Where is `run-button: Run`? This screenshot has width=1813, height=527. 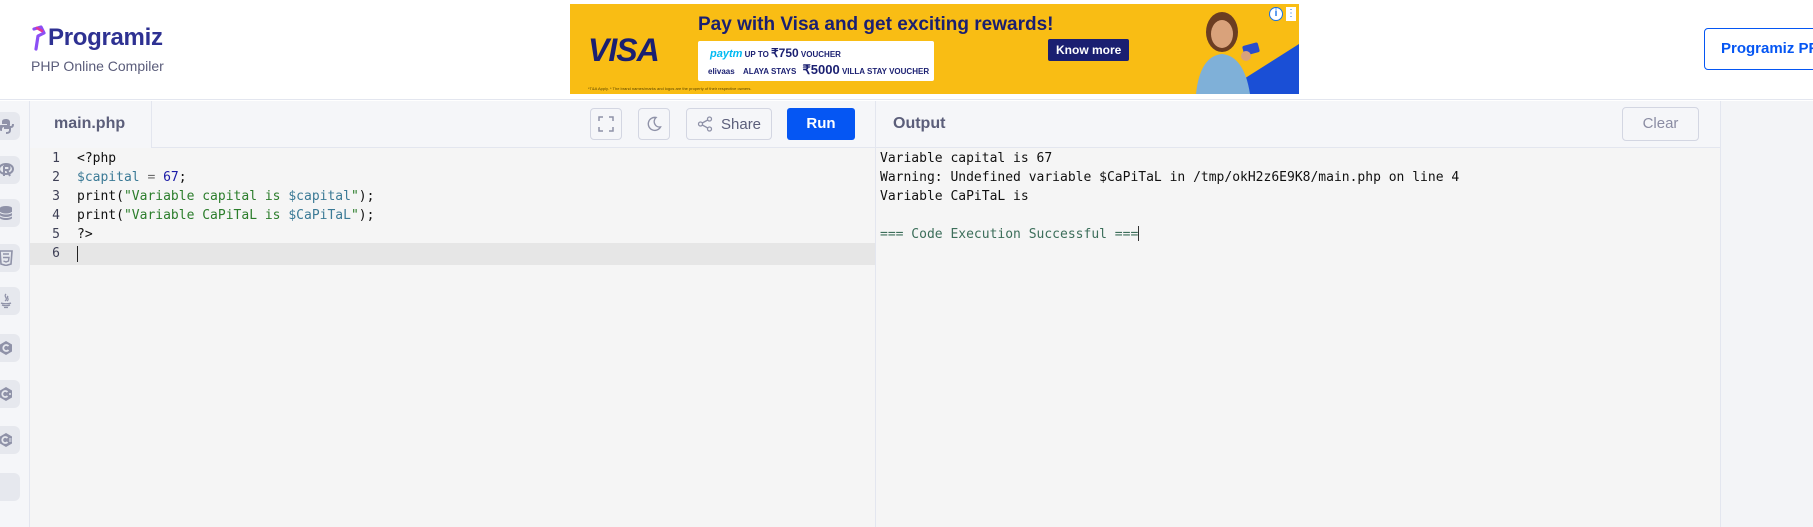
run-button: Run is located at coordinates (821, 124).